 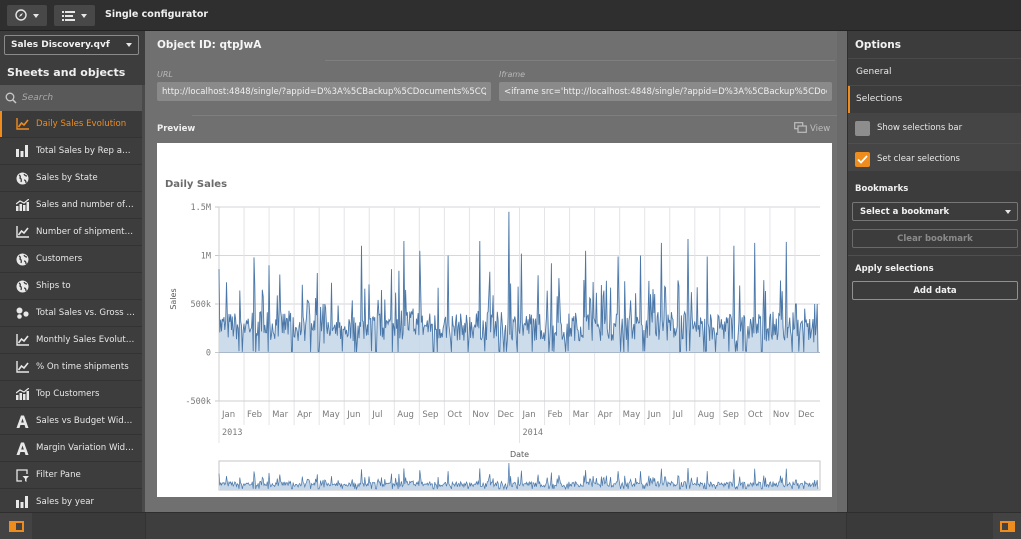 What do you see at coordinates (496, 526) in the screenshot?
I see `bottom-bar-center` at bounding box center [496, 526].